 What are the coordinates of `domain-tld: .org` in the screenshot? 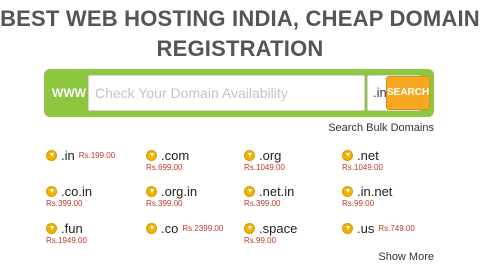 It's located at (270, 155).